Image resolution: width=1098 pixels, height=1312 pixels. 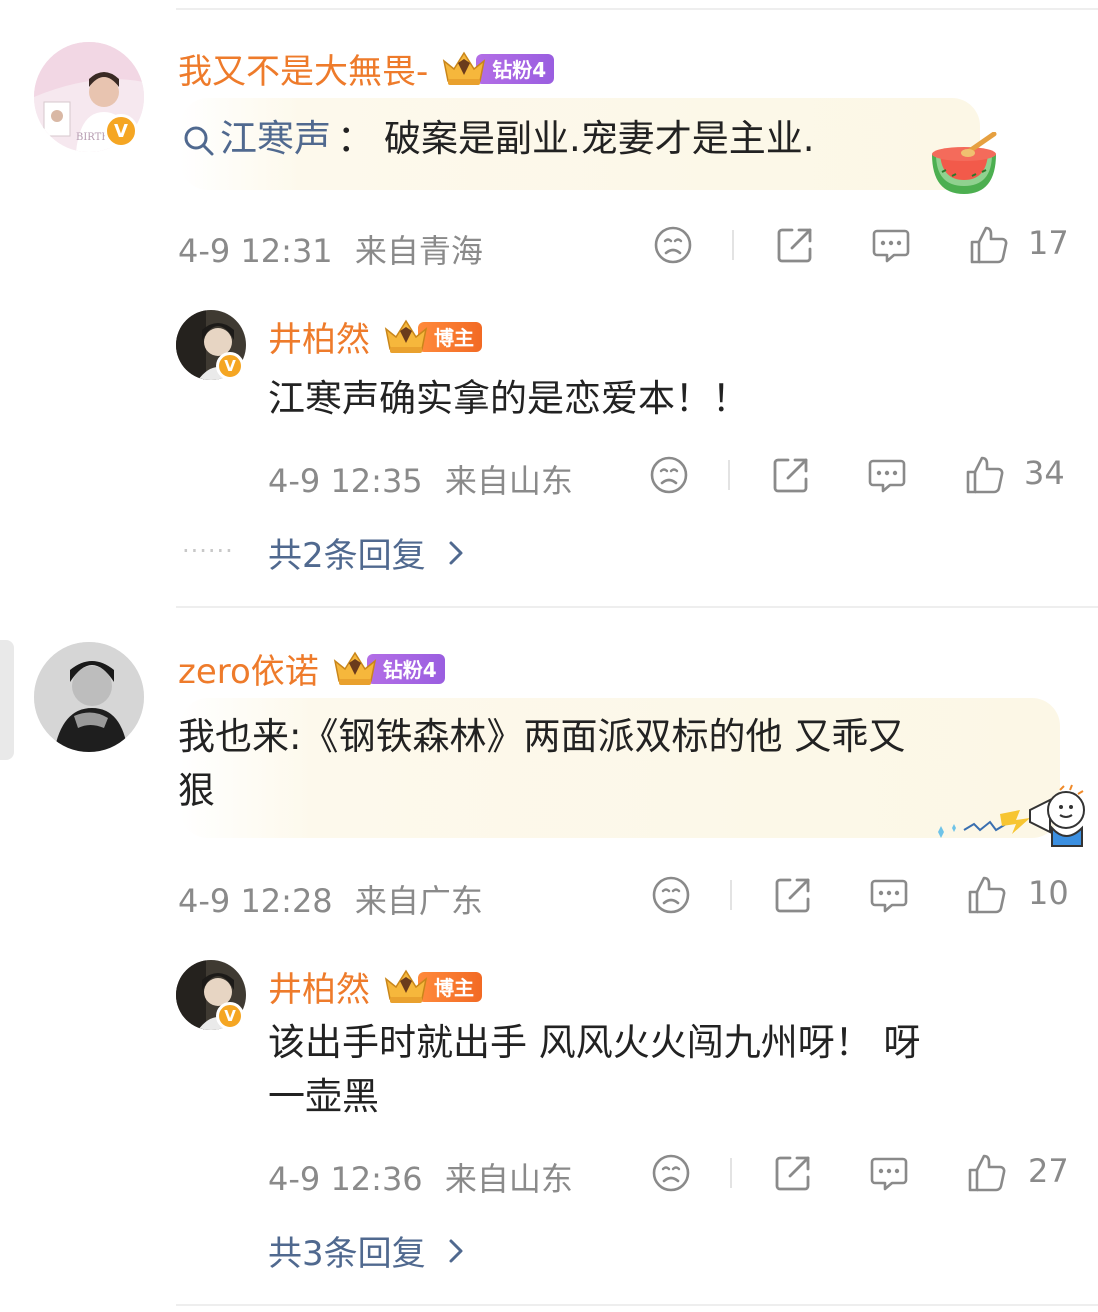 I want to click on reply-actions: 34, so click(x=866, y=477).